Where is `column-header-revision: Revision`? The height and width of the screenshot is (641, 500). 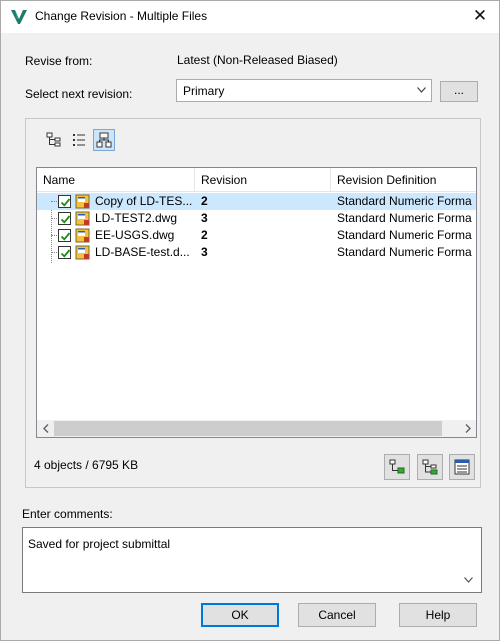
column-header-revision: Revision is located at coordinates (263, 180).